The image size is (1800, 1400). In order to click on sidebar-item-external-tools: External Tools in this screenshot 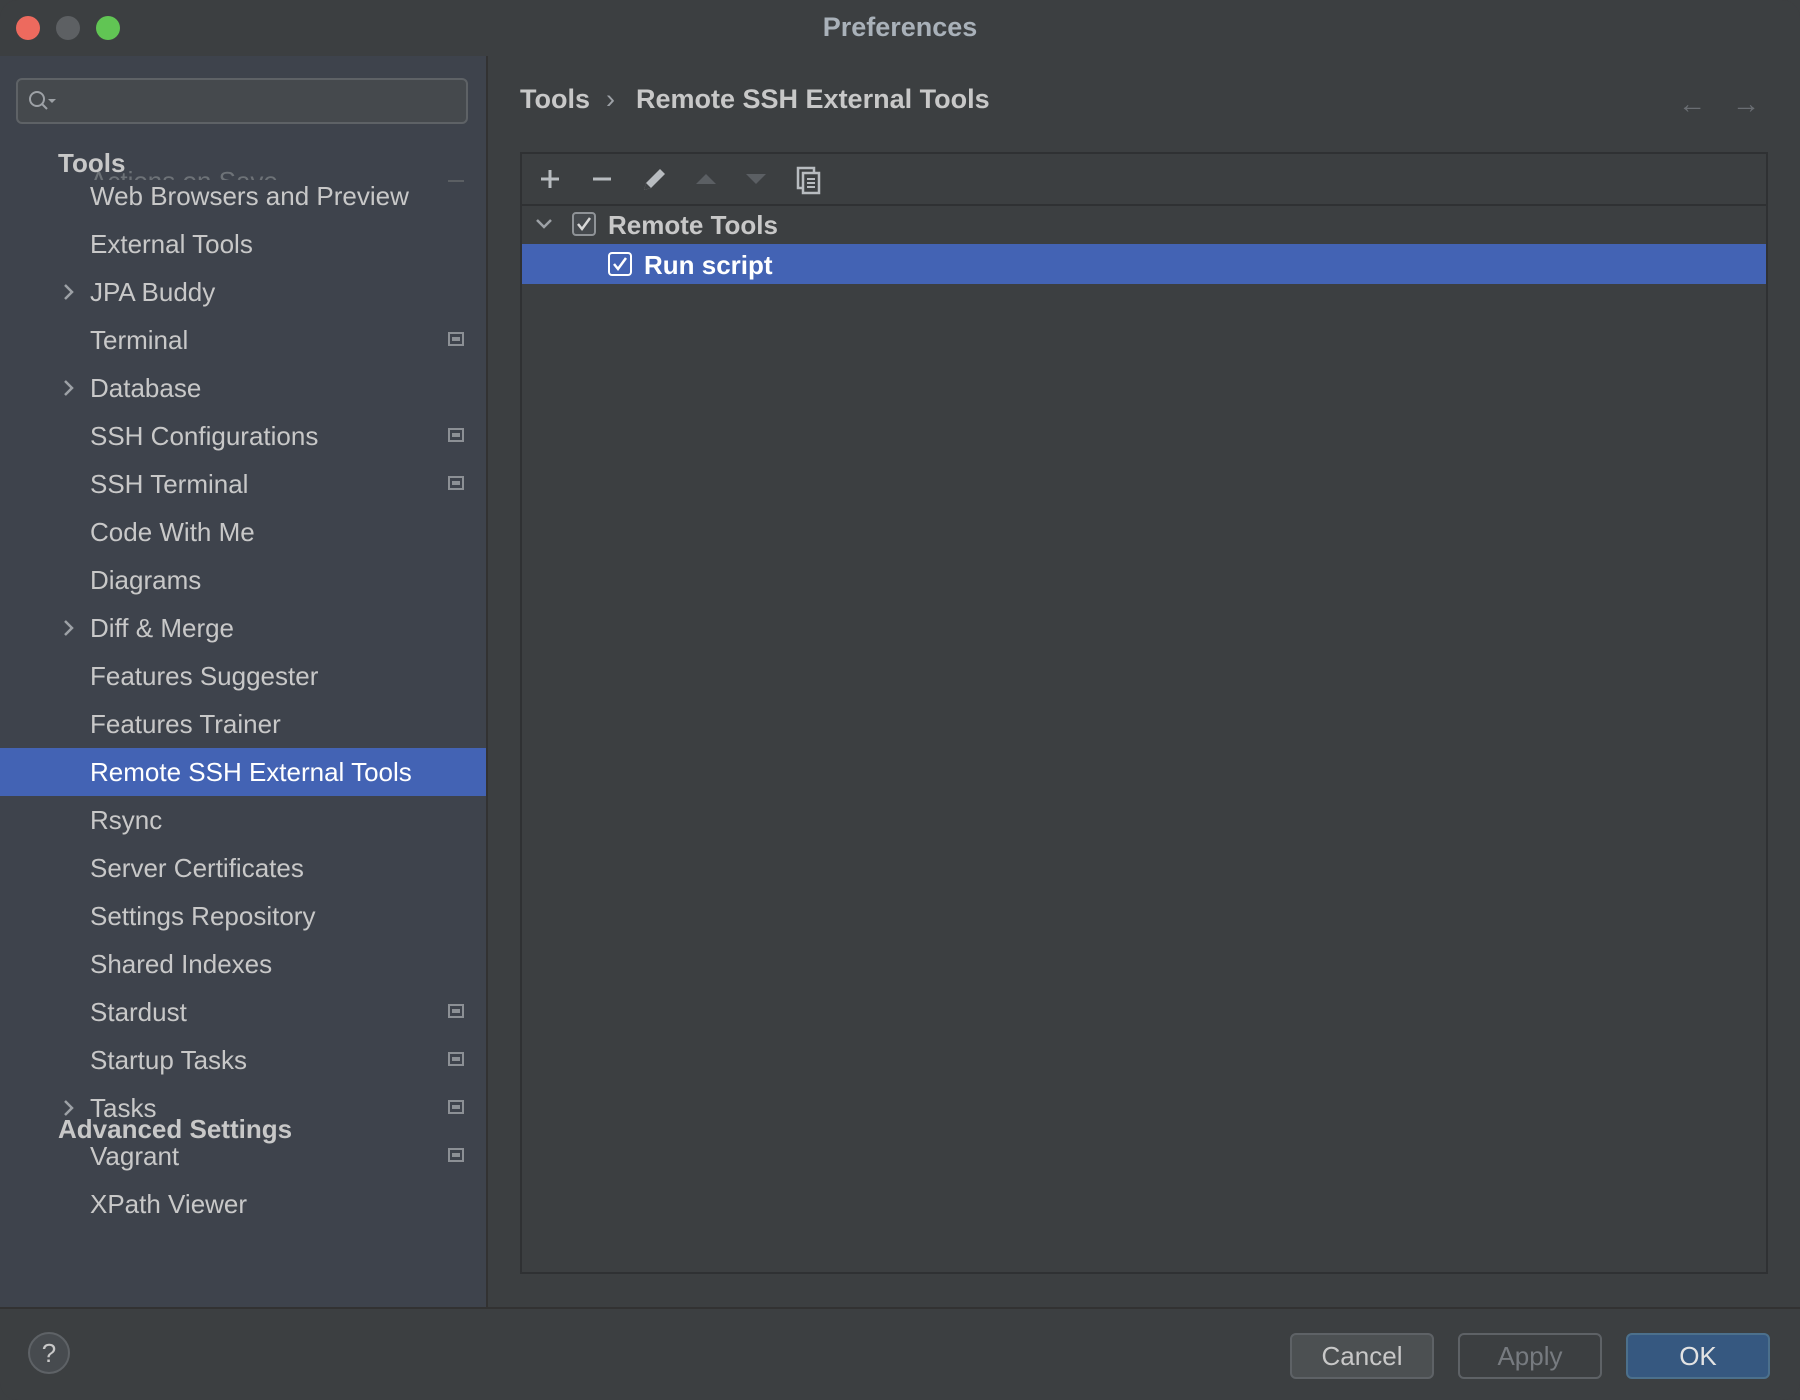, I will do `click(243, 244)`.